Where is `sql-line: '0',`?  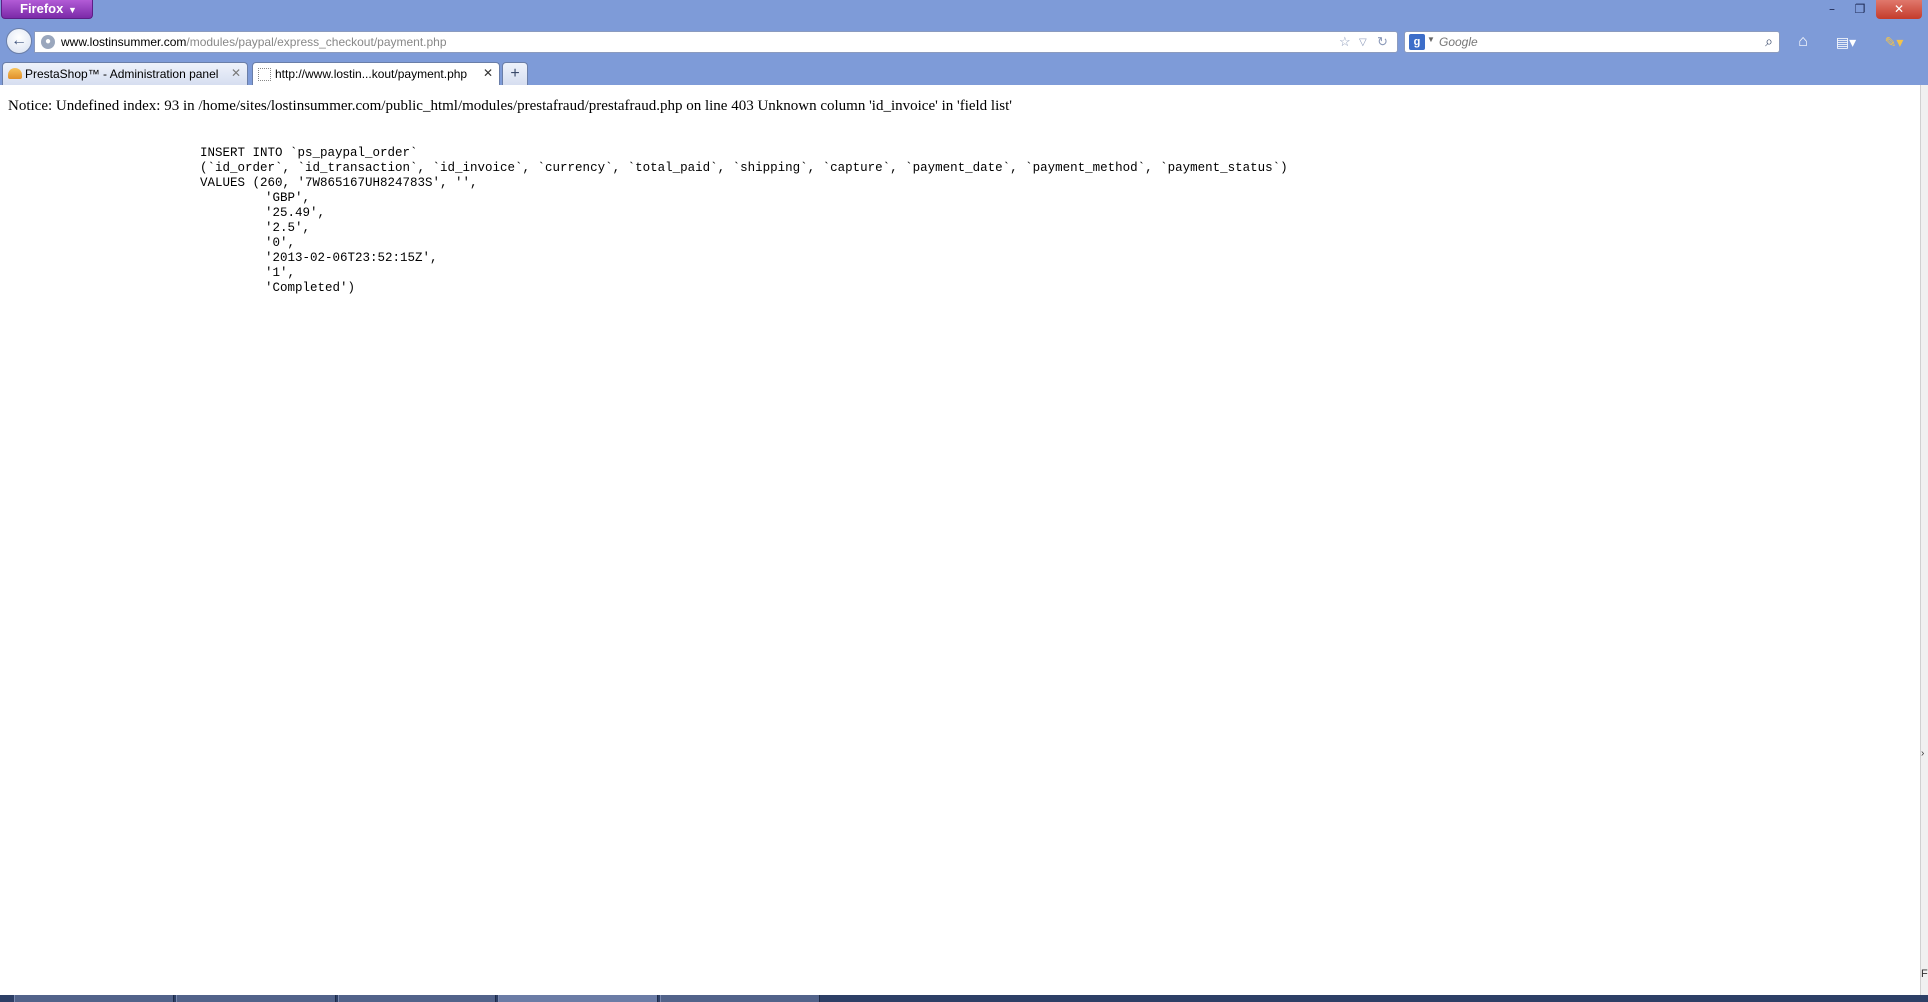
sql-line: '0', is located at coordinates (280, 243).